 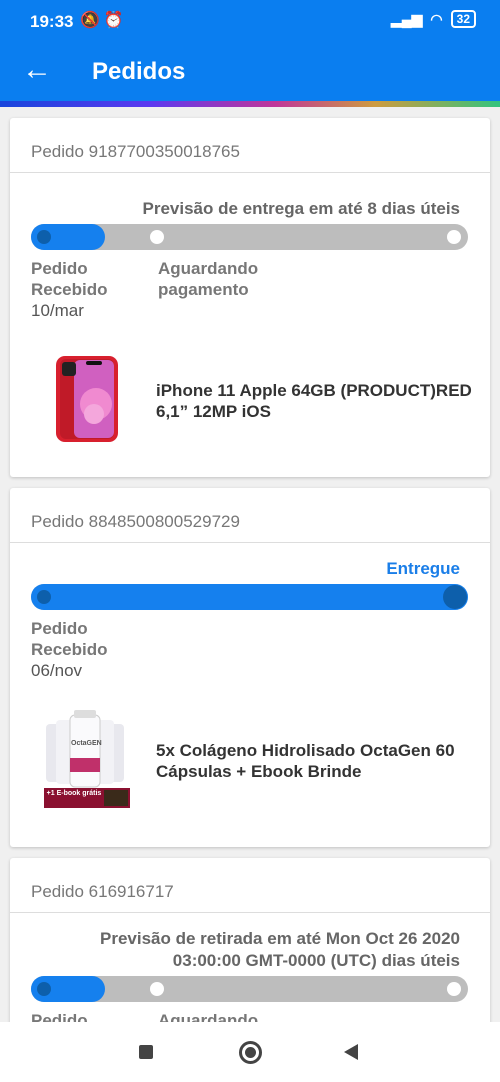 I want to click on step-received: Pedido, so click(x=59, y=1016).